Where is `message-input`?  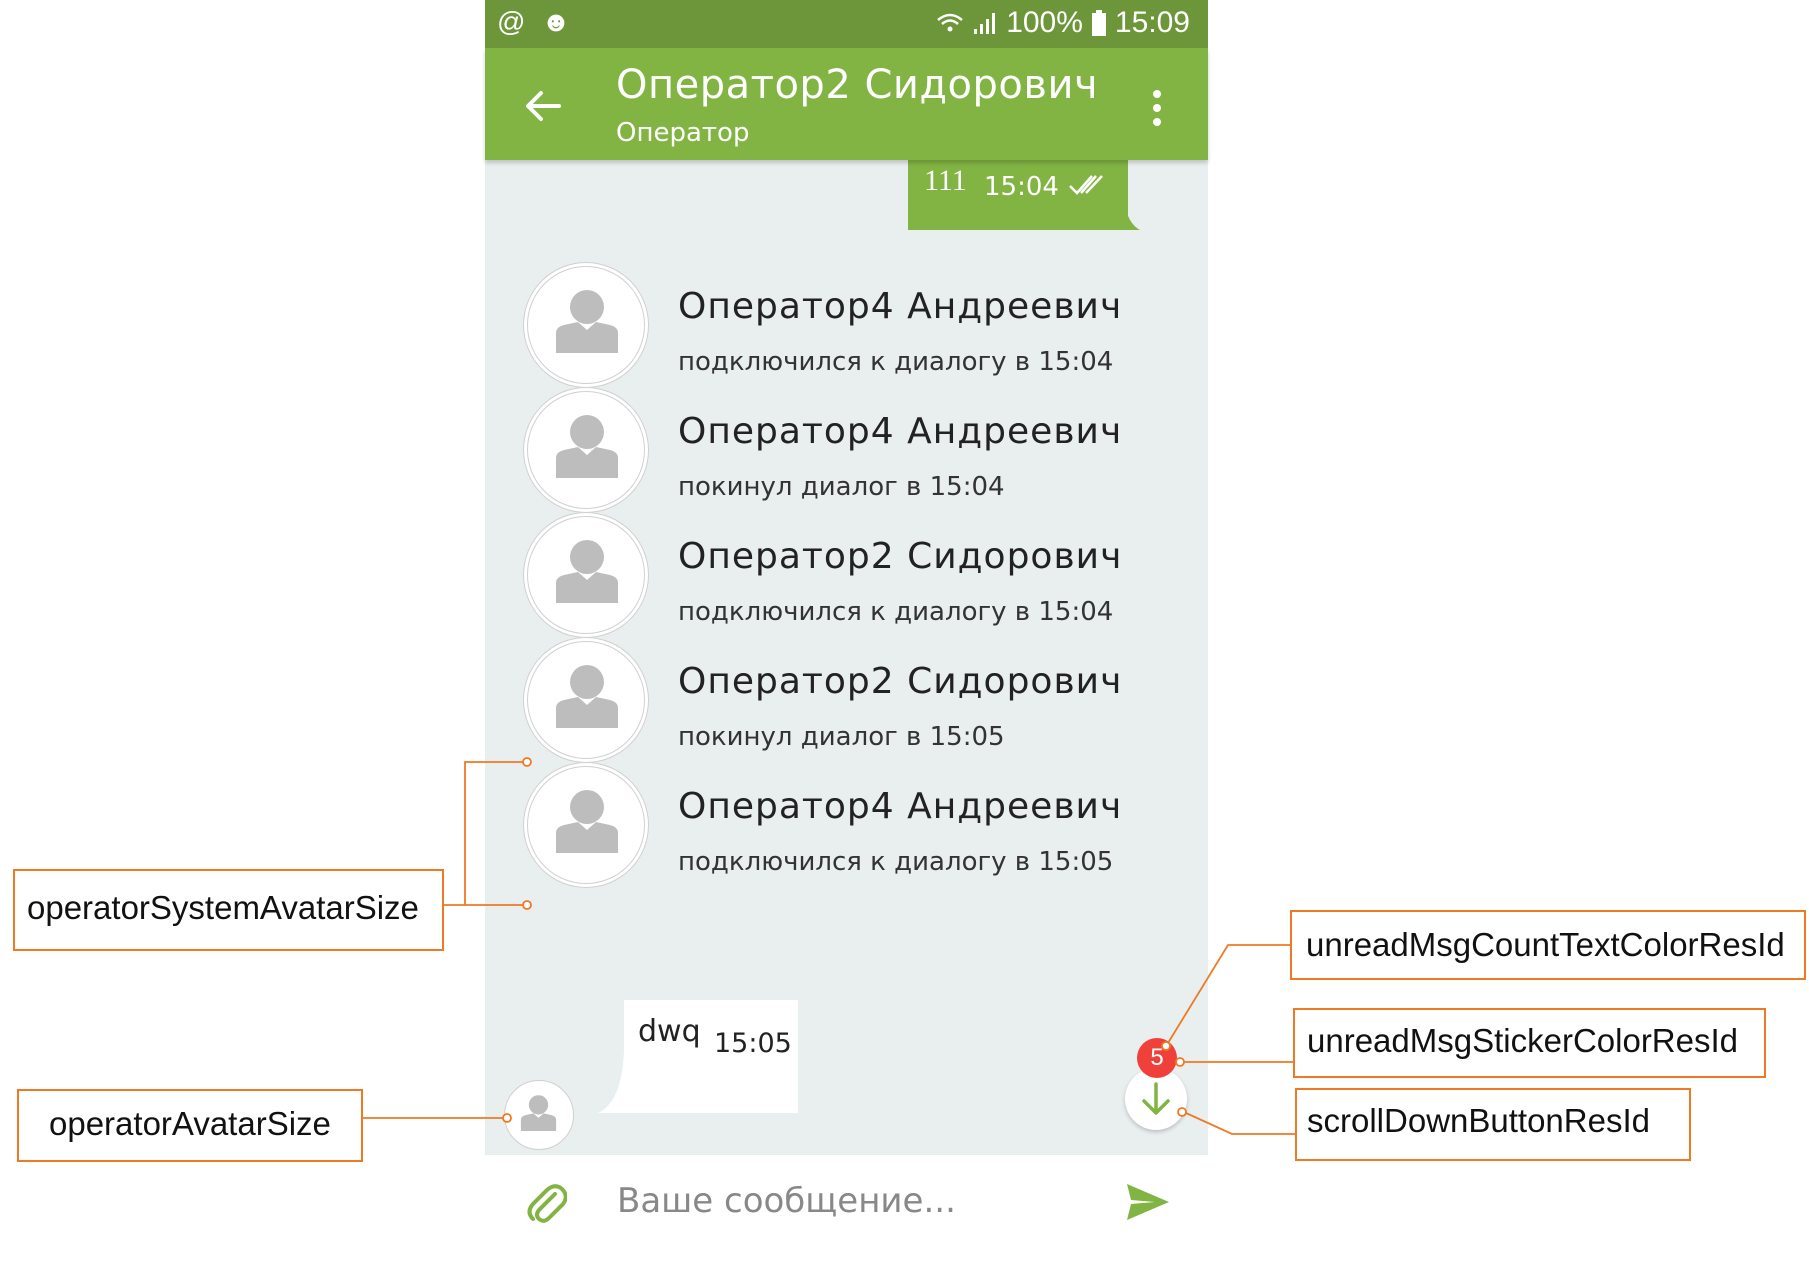 message-input is located at coordinates (837, 1201).